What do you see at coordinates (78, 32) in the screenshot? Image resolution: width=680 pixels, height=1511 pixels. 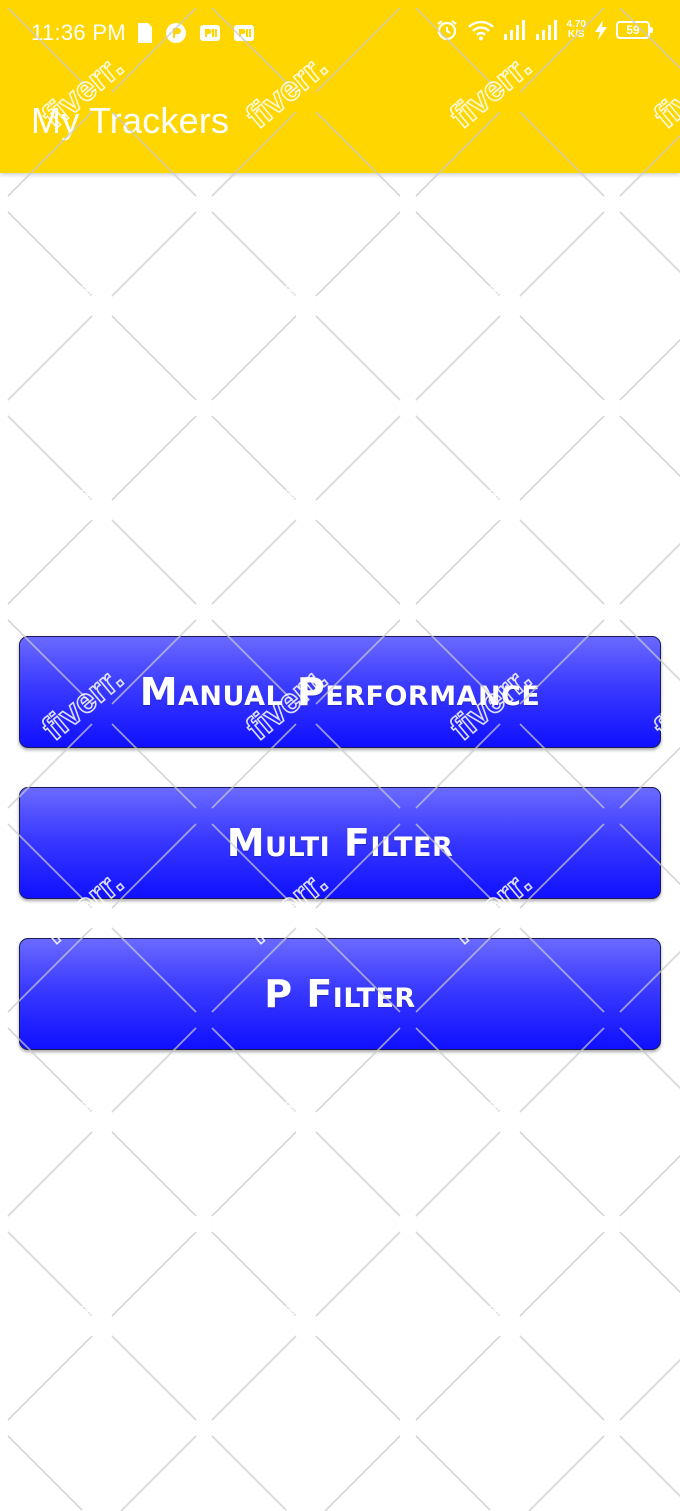 I see `status-time: 11:36 PM` at bounding box center [78, 32].